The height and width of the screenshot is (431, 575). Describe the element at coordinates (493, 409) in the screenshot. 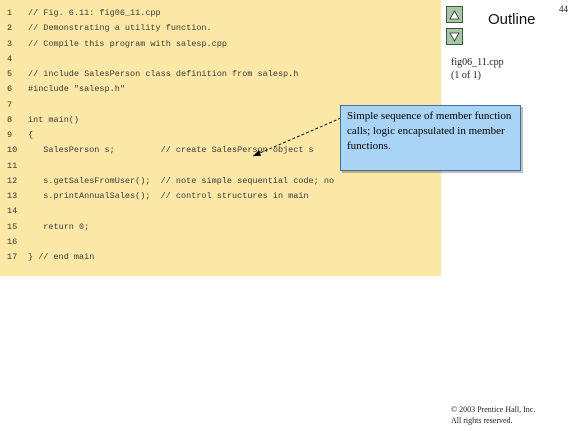

I see `copyright-line-1: © 2003 Prentice Hall, Inc.` at that location.